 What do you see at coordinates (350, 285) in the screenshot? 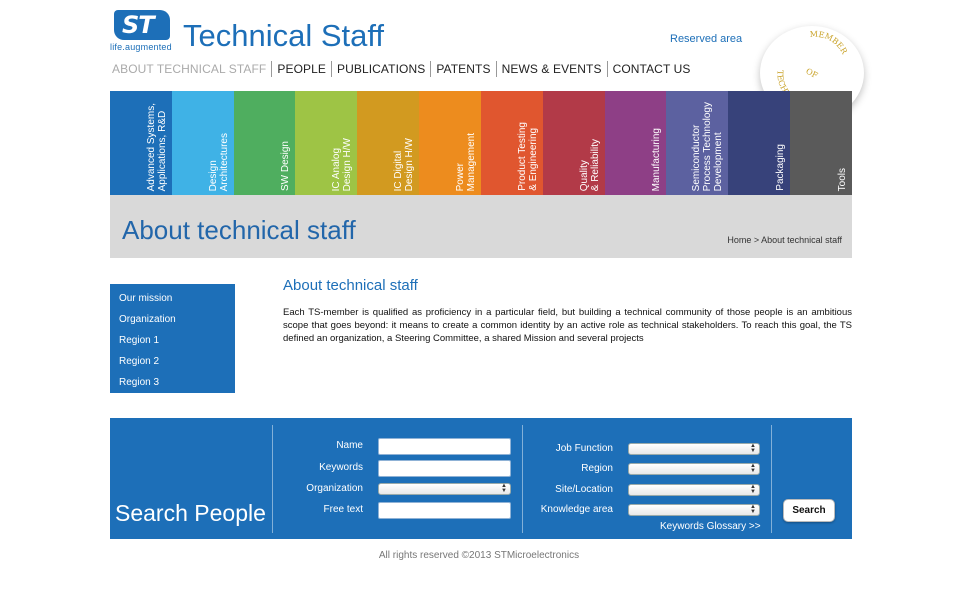
I see `content-title: About technical staff` at bounding box center [350, 285].